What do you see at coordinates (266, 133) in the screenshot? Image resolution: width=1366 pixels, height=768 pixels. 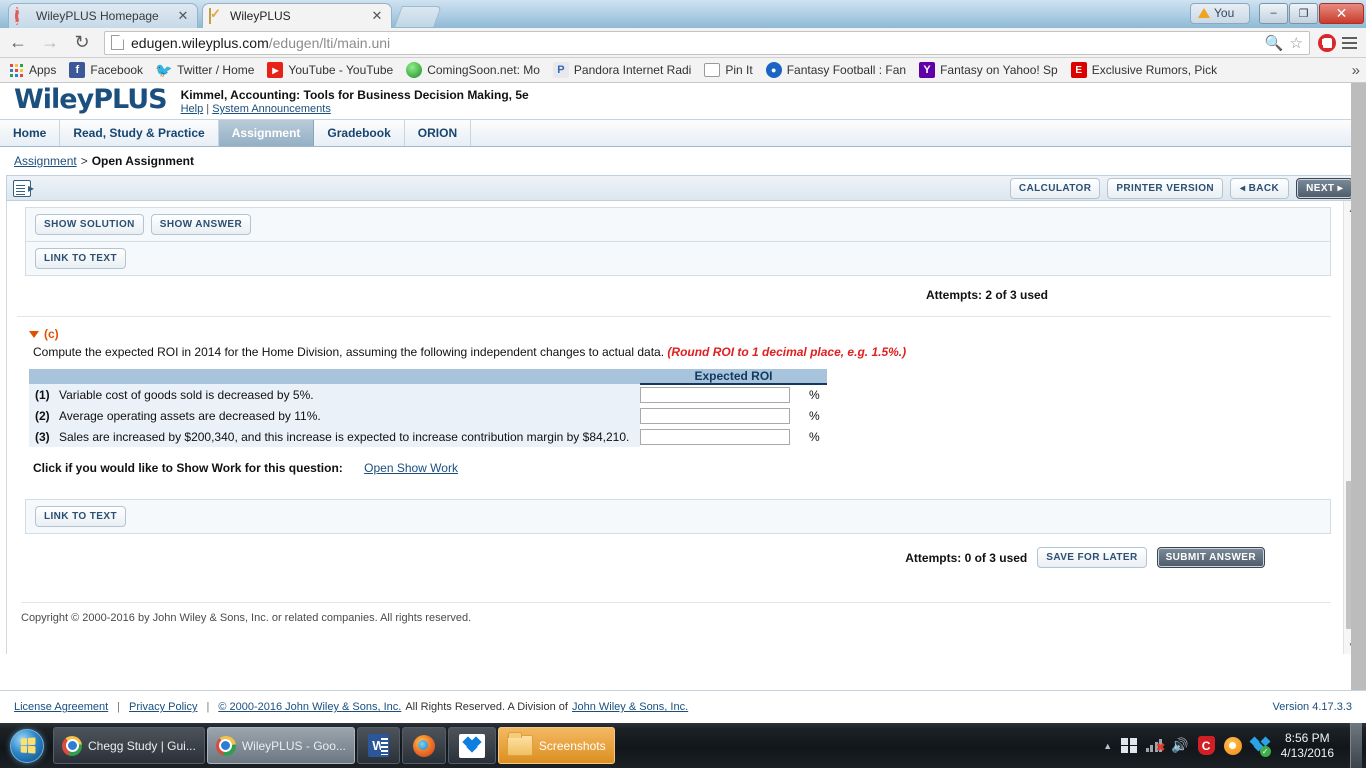 I see `tab-assignment: Assignment` at bounding box center [266, 133].